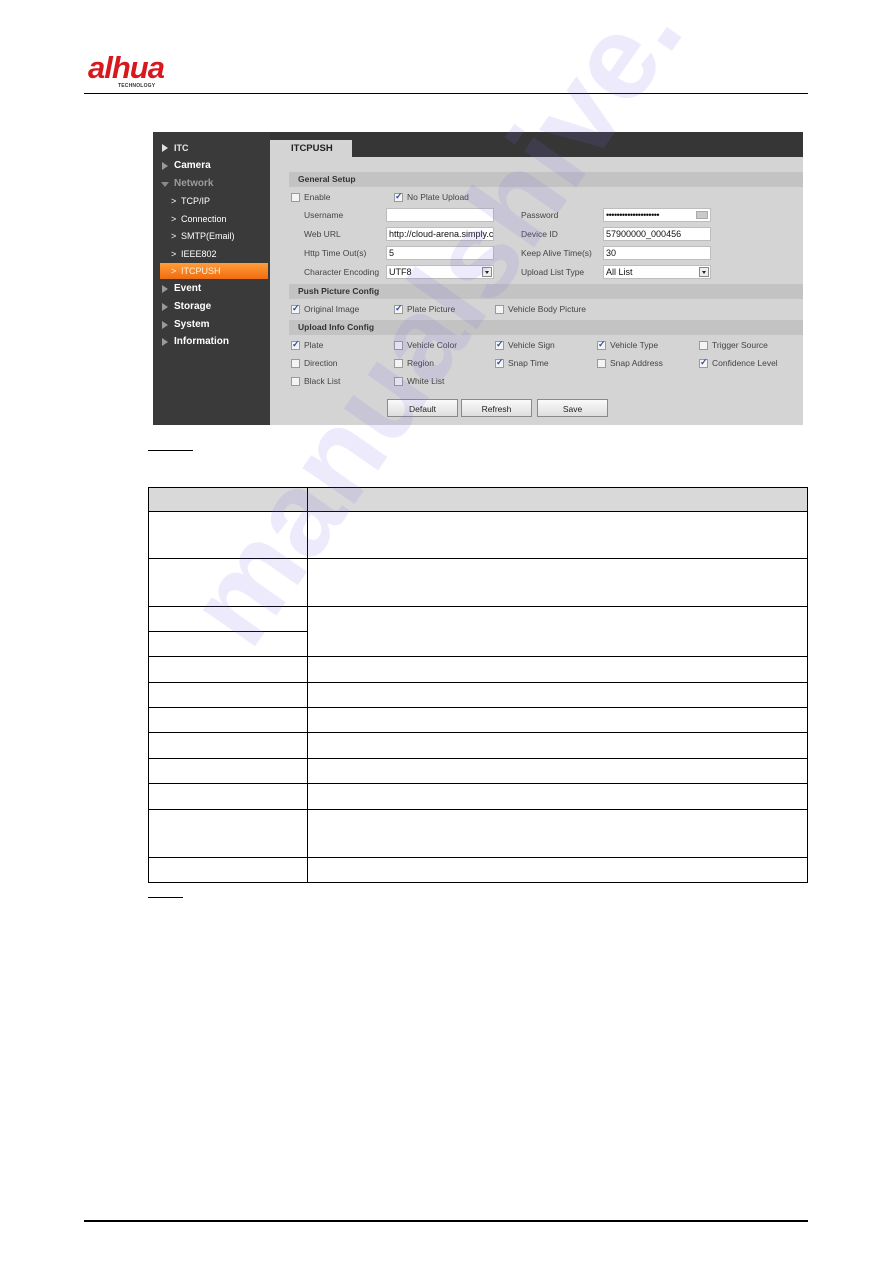 Image resolution: width=893 pixels, height=1263 pixels. What do you see at coordinates (740, 345) in the screenshot?
I see `trigger-source-label: Trigger Source` at bounding box center [740, 345].